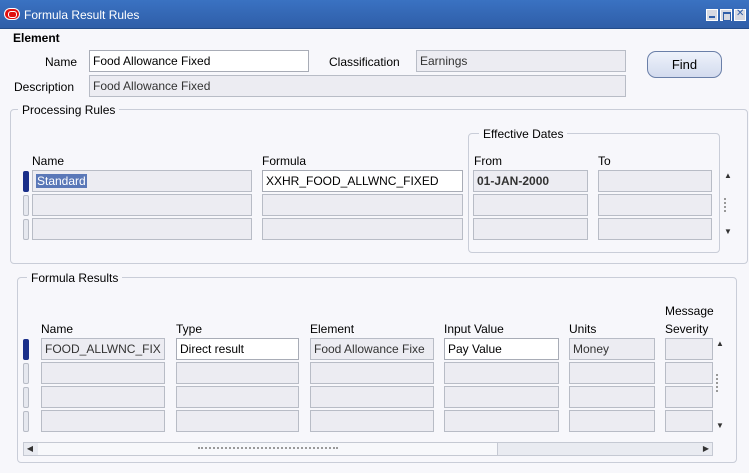 Image resolution: width=749 pixels, height=473 pixels. I want to click on fr-units-field: Money, so click(612, 349).